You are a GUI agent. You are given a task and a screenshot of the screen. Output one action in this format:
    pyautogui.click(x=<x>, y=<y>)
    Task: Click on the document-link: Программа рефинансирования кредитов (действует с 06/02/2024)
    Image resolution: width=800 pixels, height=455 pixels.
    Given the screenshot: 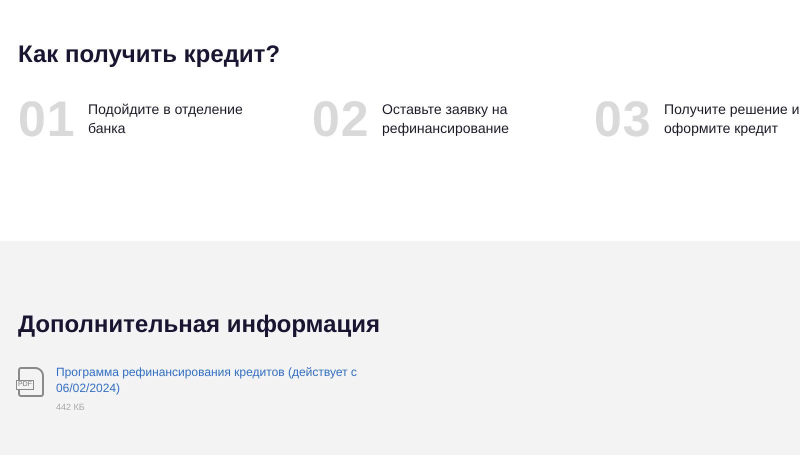 What is the action you would take?
    pyautogui.click(x=211, y=380)
    